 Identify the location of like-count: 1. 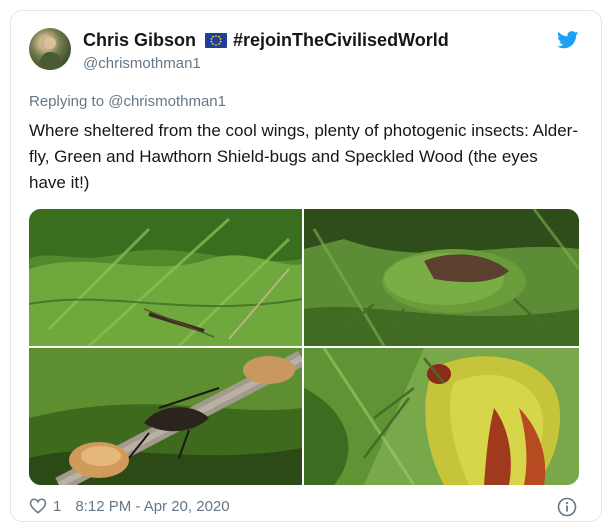
(57, 506).